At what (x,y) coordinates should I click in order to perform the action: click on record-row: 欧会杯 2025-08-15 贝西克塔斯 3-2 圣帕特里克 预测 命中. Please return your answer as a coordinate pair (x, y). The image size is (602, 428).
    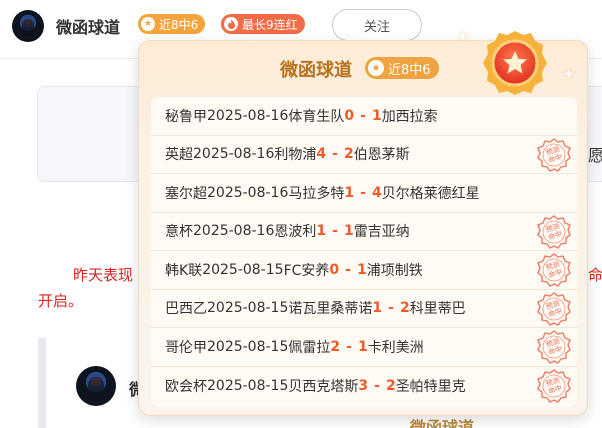
    Looking at the image, I should click on (364, 386).